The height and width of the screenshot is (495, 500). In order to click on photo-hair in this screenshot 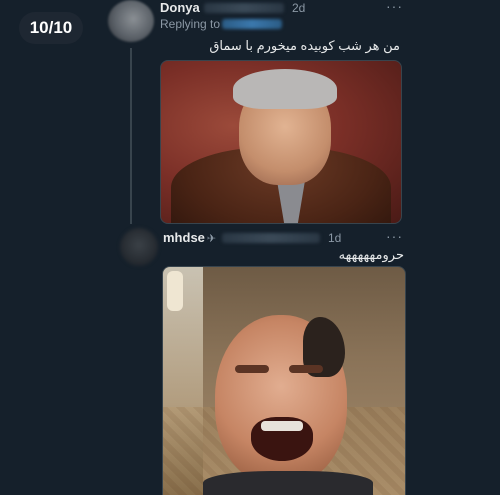, I will do `click(285, 89)`.